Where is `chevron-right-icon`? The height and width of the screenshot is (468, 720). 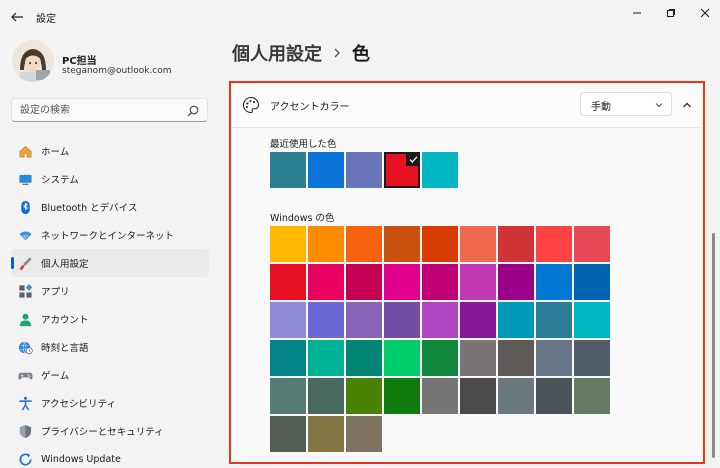 chevron-right-icon is located at coordinates (337, 53).